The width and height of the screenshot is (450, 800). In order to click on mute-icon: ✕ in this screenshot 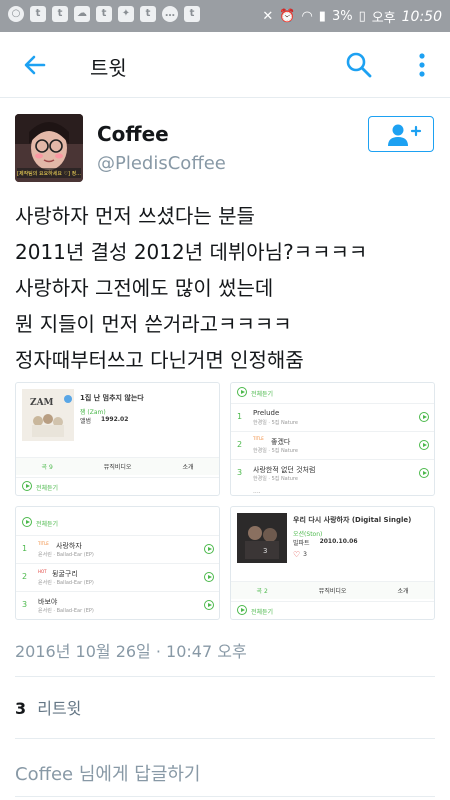, I will do `click(268, 16)`.